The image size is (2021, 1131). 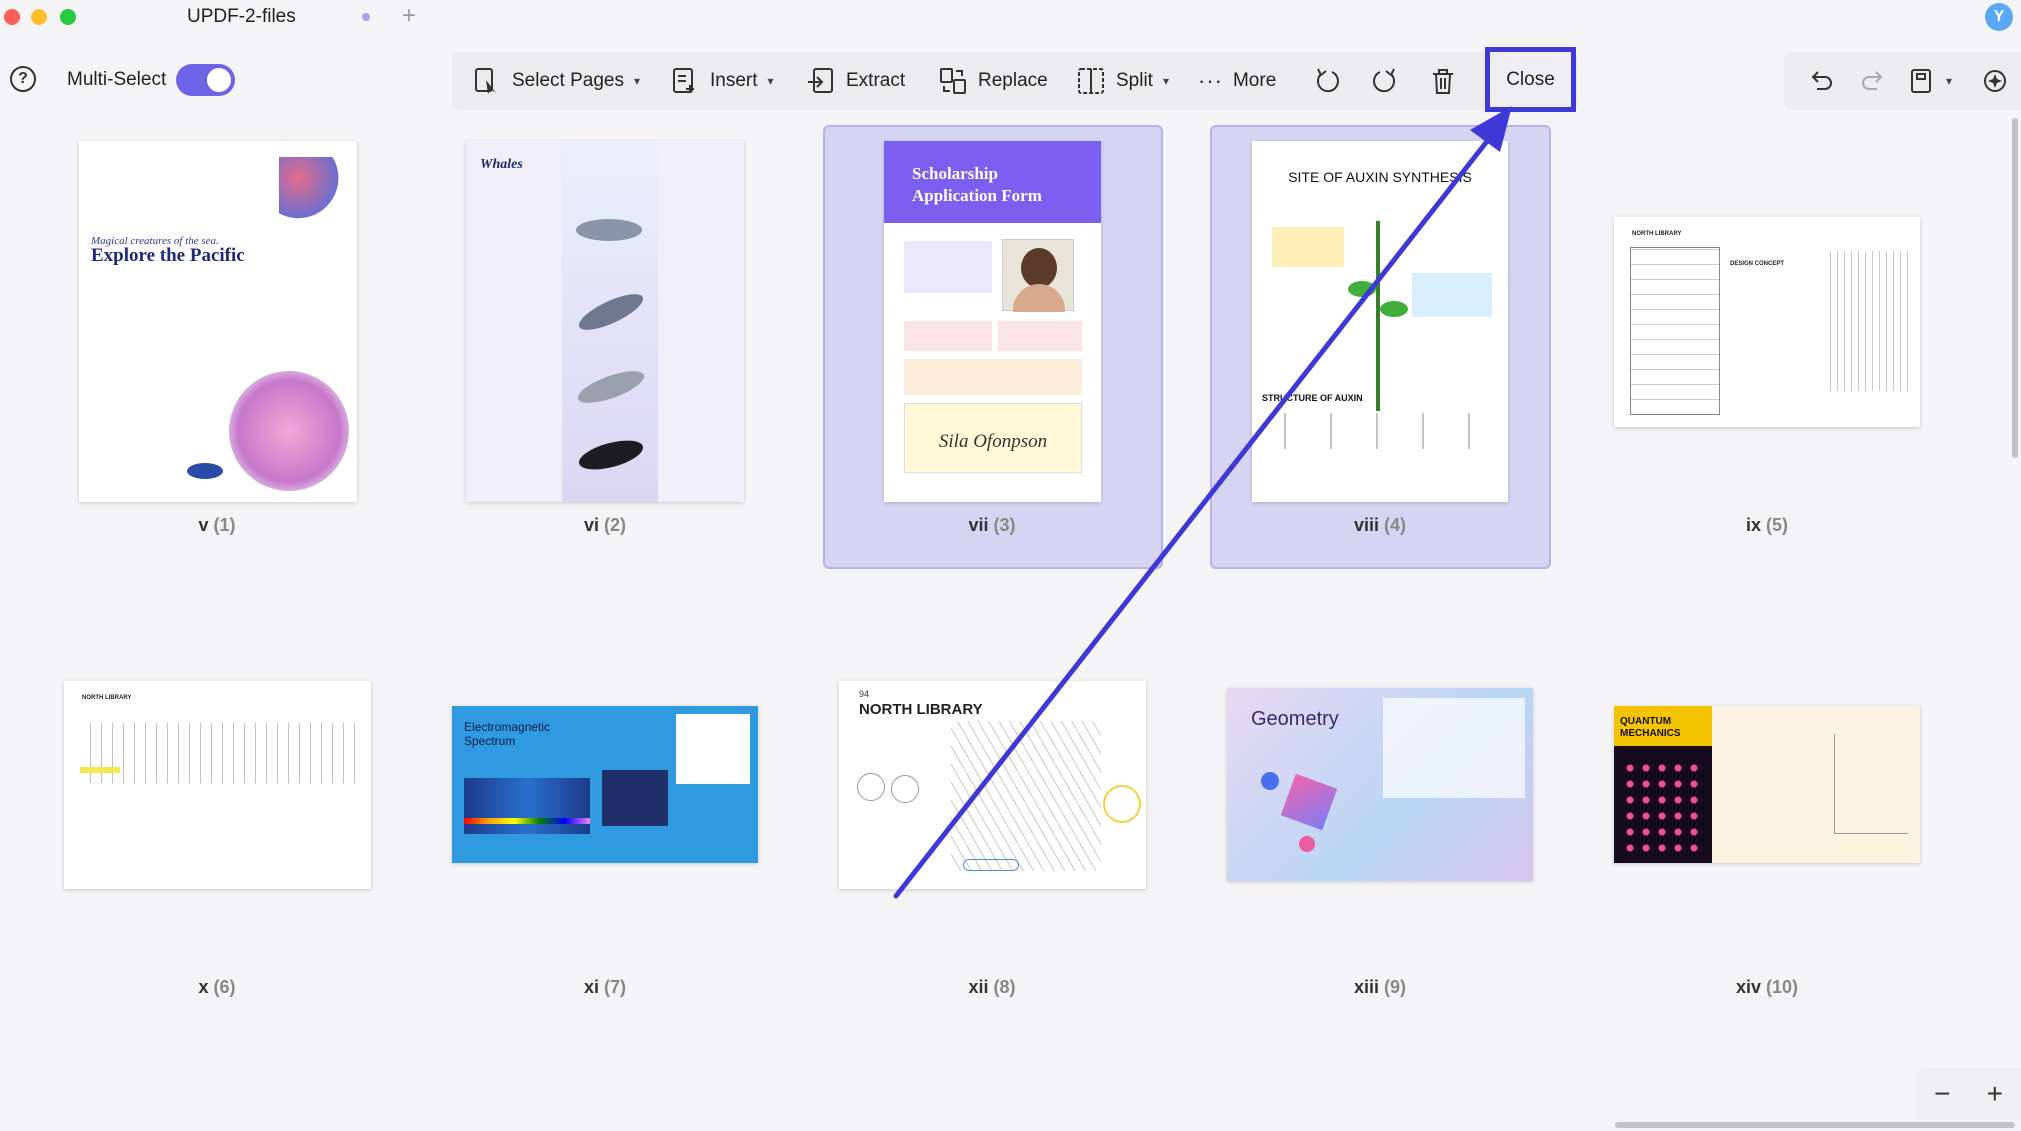 What do you see at coordinates (205, 80) in the screenshot?
I see `multi-select-toggle` at bounding box center [205, 80].